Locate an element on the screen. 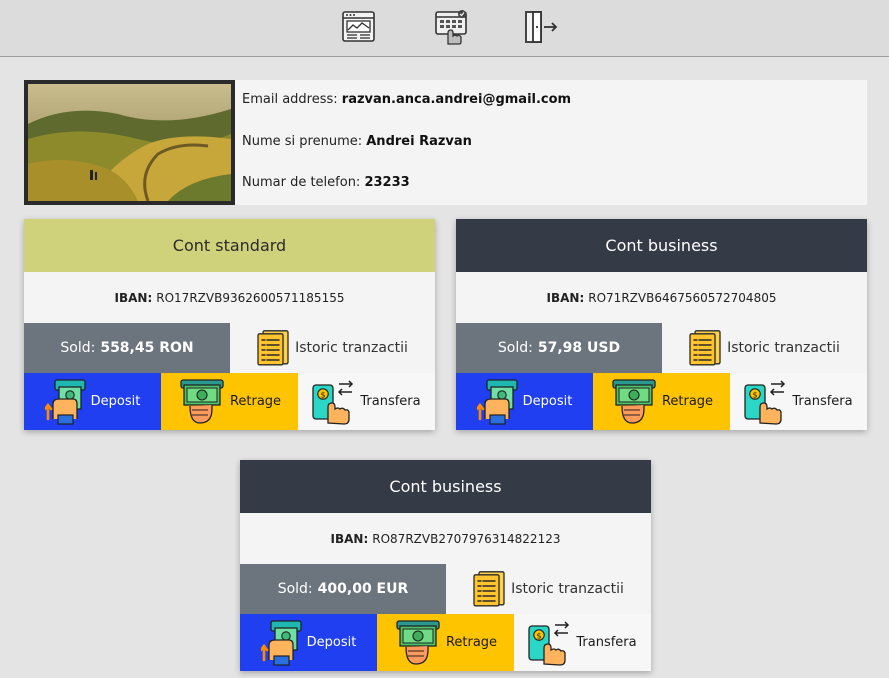  name-value: Andrei Razvan is located at coordinates (419, 141).